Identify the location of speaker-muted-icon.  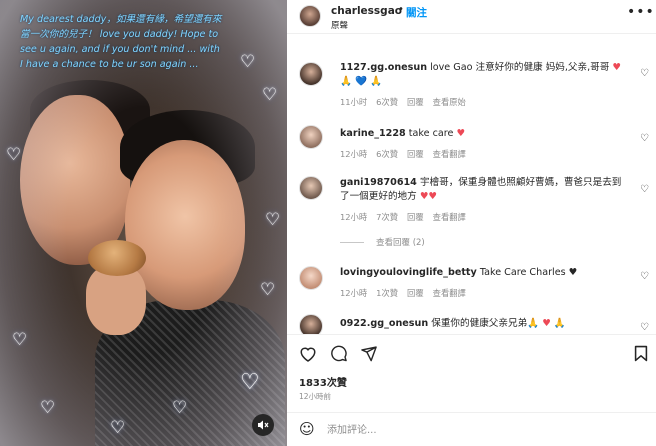
(263, 425).